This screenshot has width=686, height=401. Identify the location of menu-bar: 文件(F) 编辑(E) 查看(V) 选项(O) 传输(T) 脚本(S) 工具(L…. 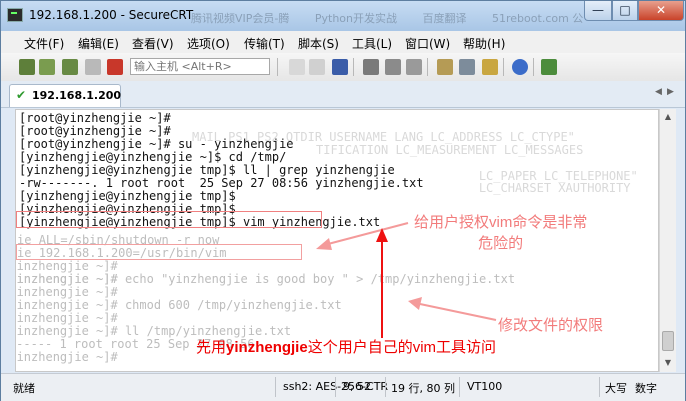
(343, 42).